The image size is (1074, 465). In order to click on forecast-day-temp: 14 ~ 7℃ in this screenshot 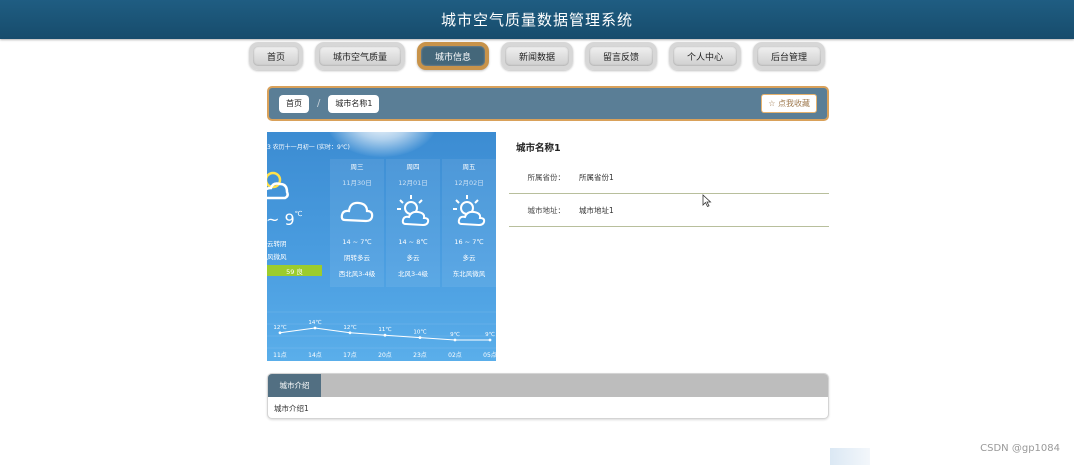, I will do `click(357, 242)`.